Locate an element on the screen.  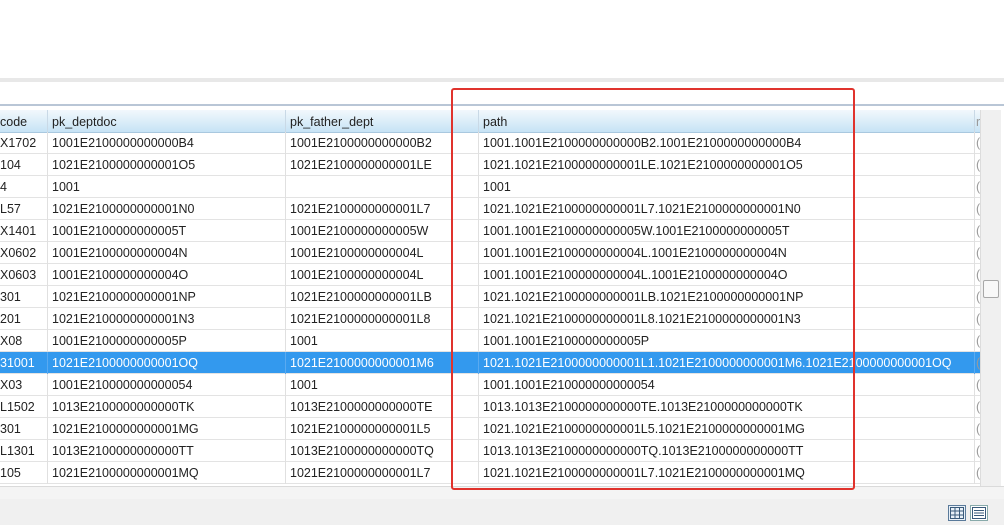
cell-pk-deptdoc: 1021E2100000000001NP is located at coordinates (167, 297).